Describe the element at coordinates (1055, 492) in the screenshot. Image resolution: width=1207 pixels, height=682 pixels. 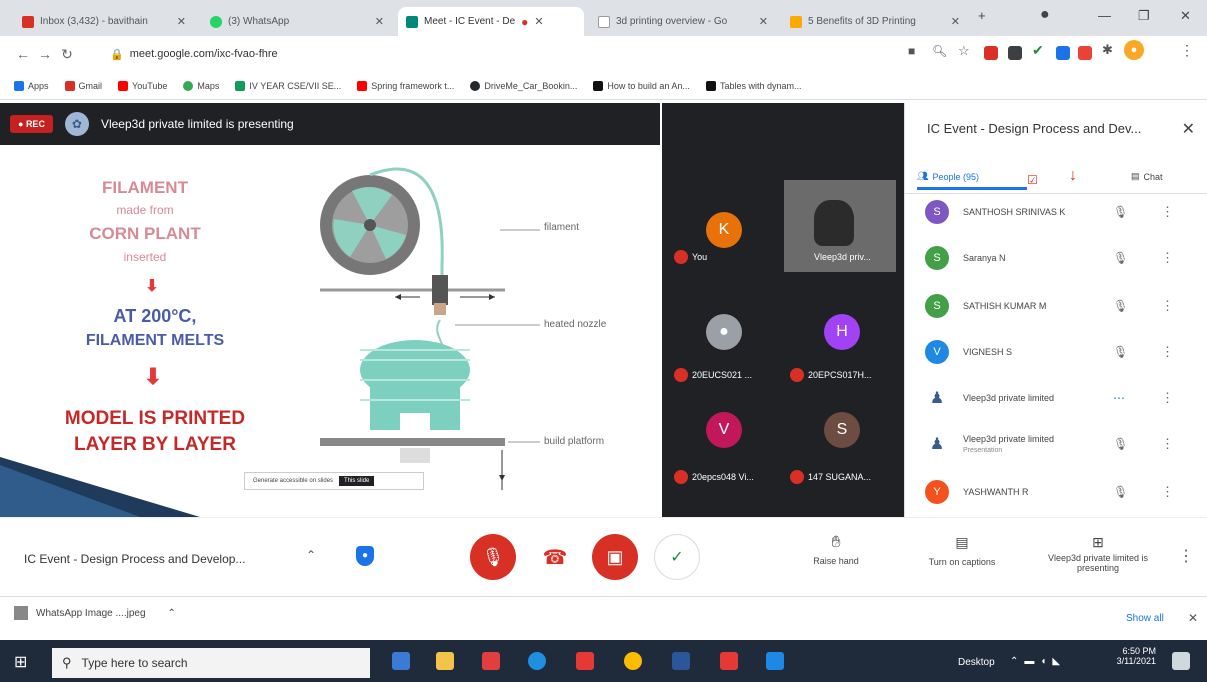
I see `list-item: Y YASHWANTH R 🎙︎ ⋮` at that location.